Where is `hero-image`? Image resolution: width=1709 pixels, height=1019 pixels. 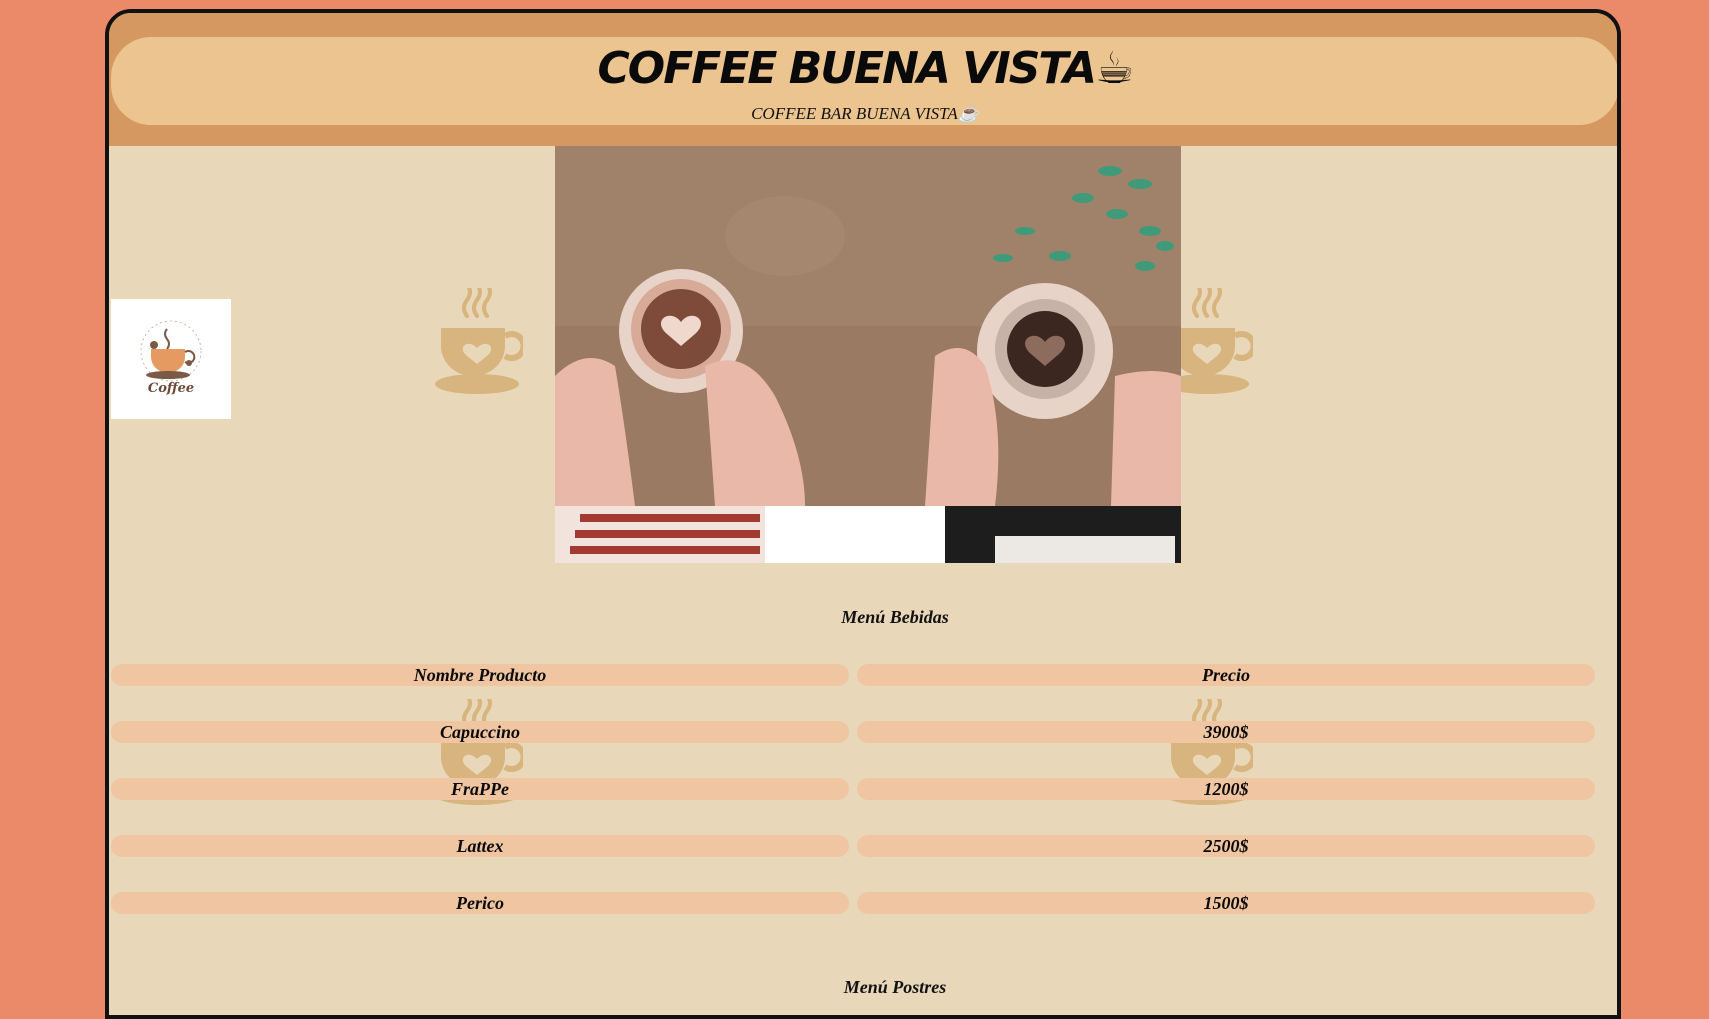 hero-image is located at coordinates (868, 354).